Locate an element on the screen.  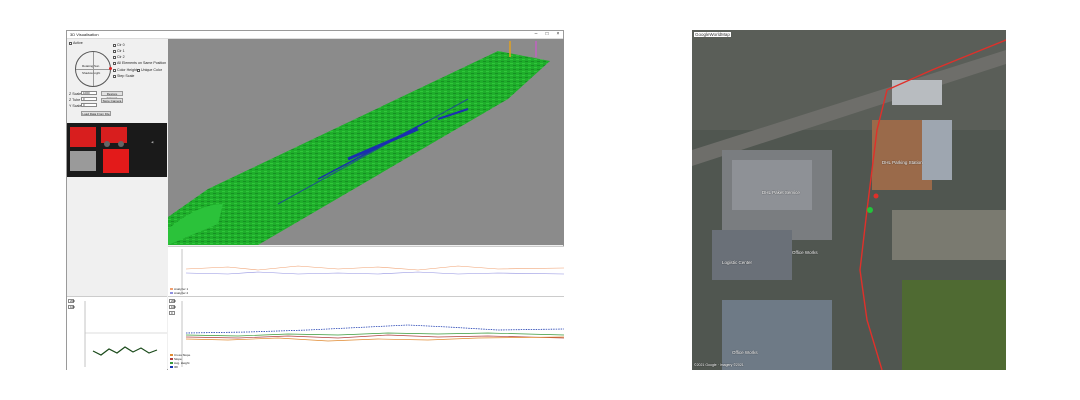
maximize-icon: □ is located at coordinates (547, 34).